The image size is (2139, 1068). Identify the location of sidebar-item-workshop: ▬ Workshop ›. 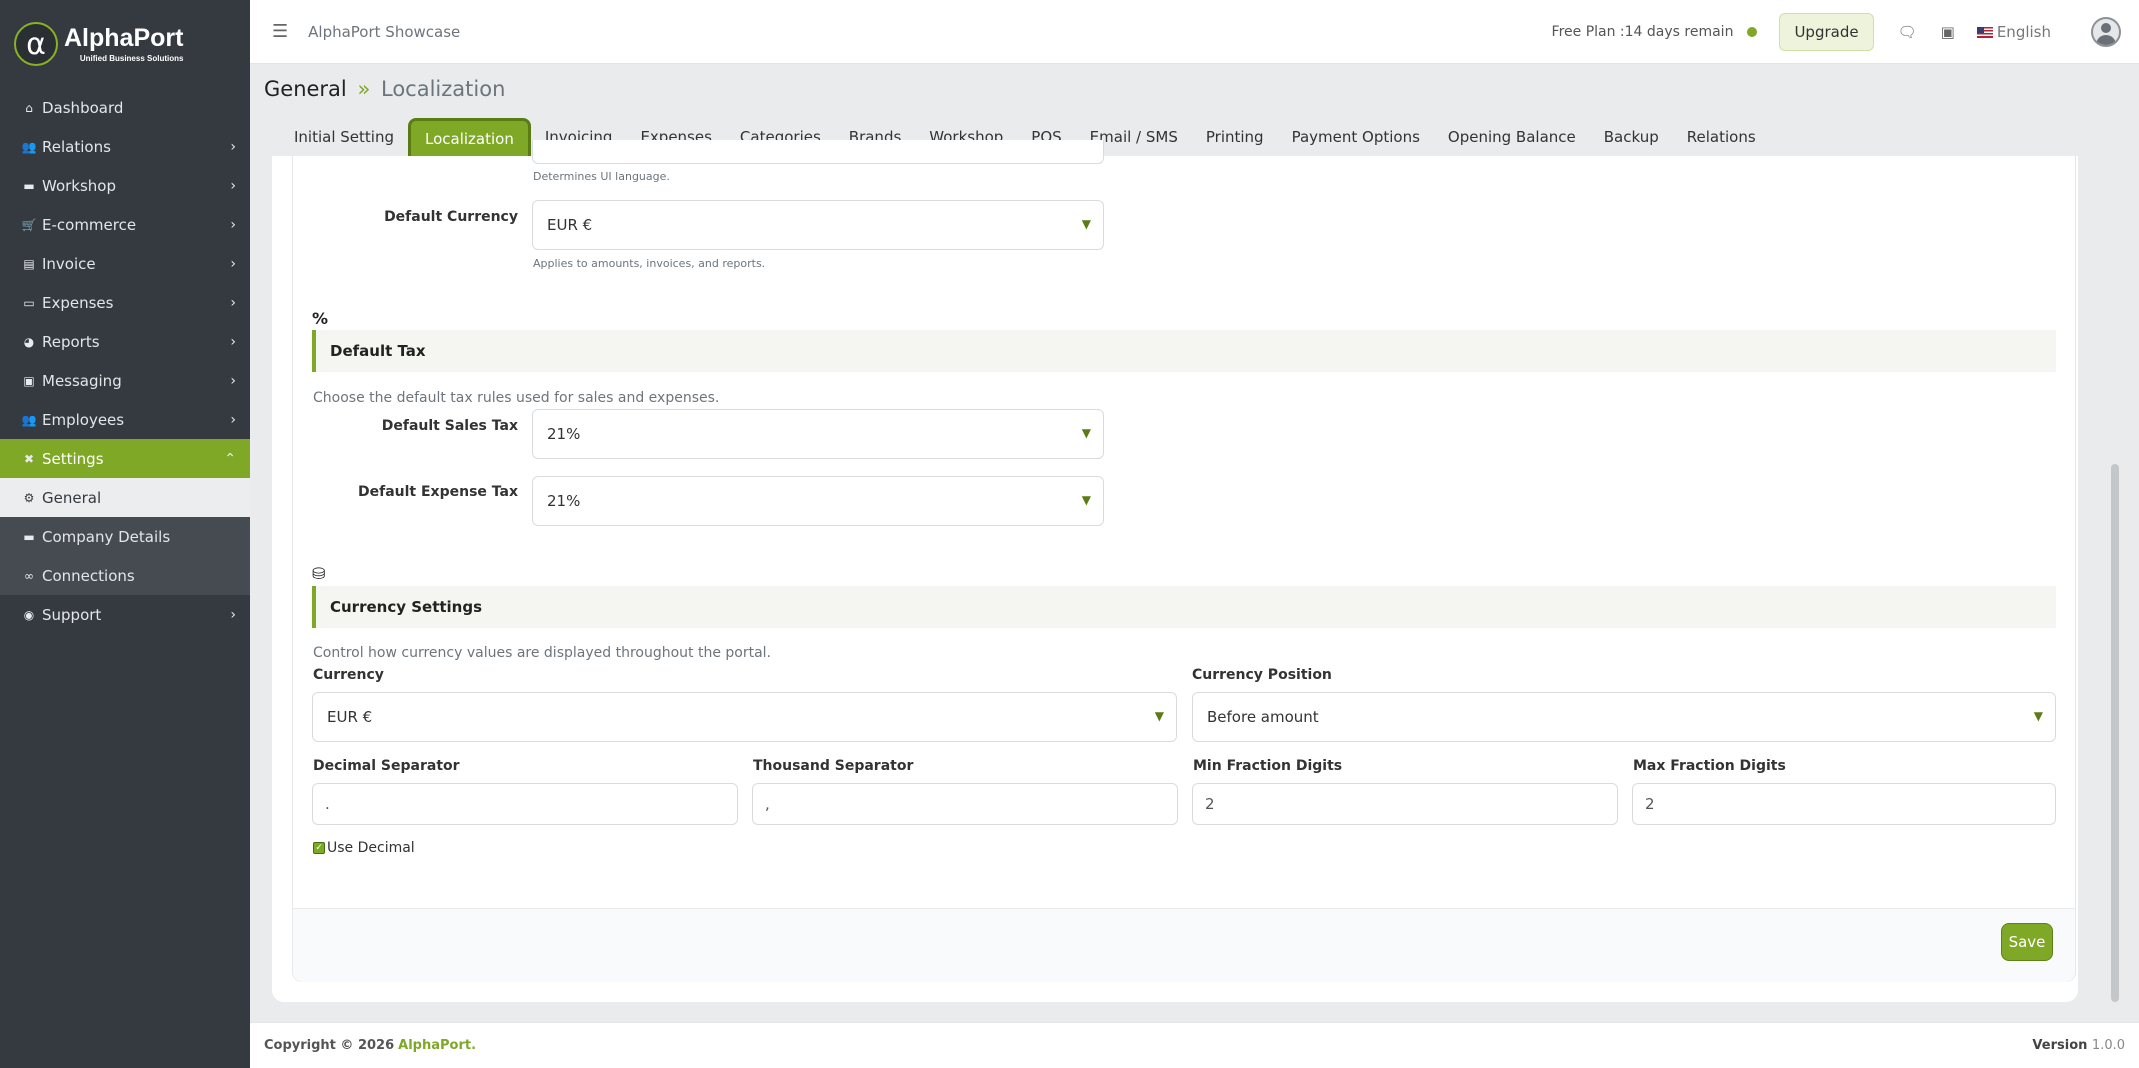
(125, 185).